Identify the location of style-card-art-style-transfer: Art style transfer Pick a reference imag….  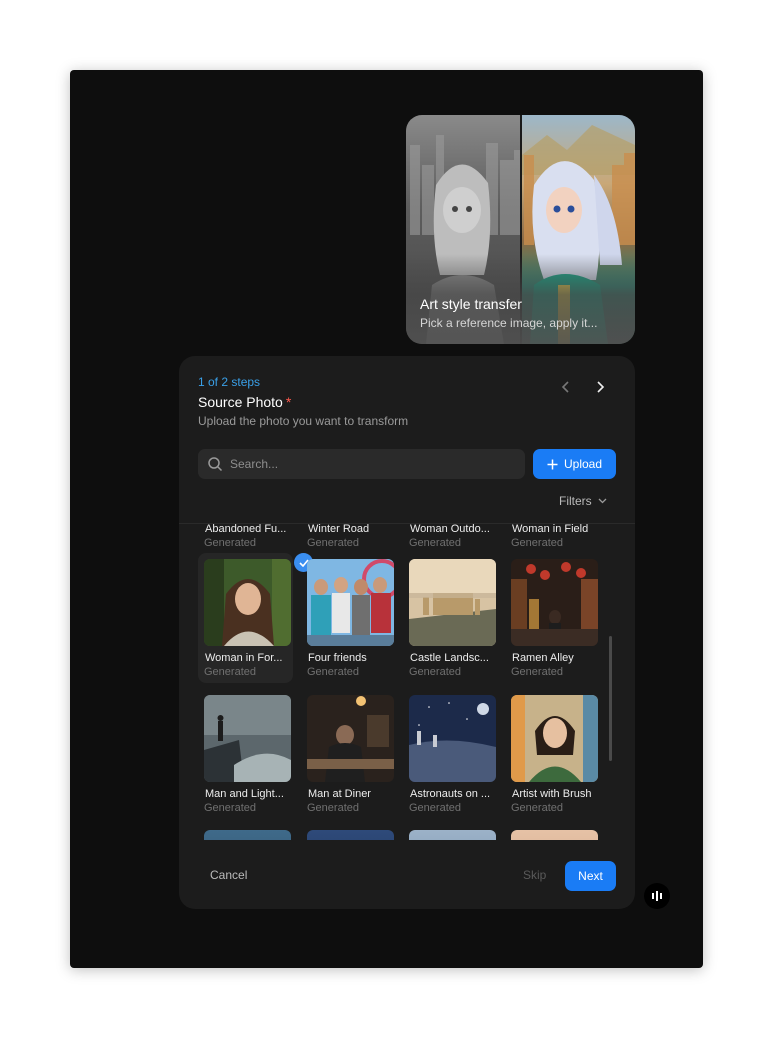
(520, 229).